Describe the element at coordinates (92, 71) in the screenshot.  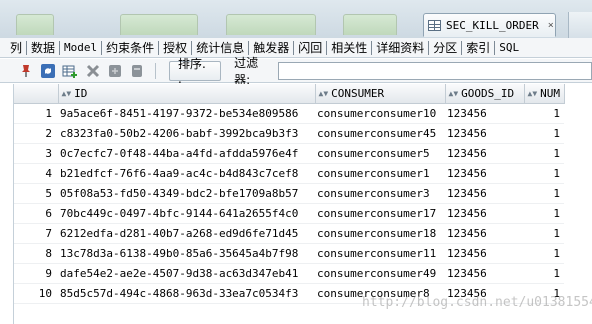
I see `delete-row-icon` at that location.